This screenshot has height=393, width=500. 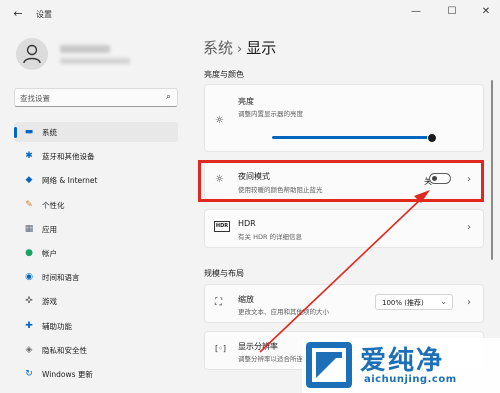 What do you see at coordinates (402, 361) in the screenshot?
I see `watermark-text: 爱纯净` at bounding box center [402, 361].